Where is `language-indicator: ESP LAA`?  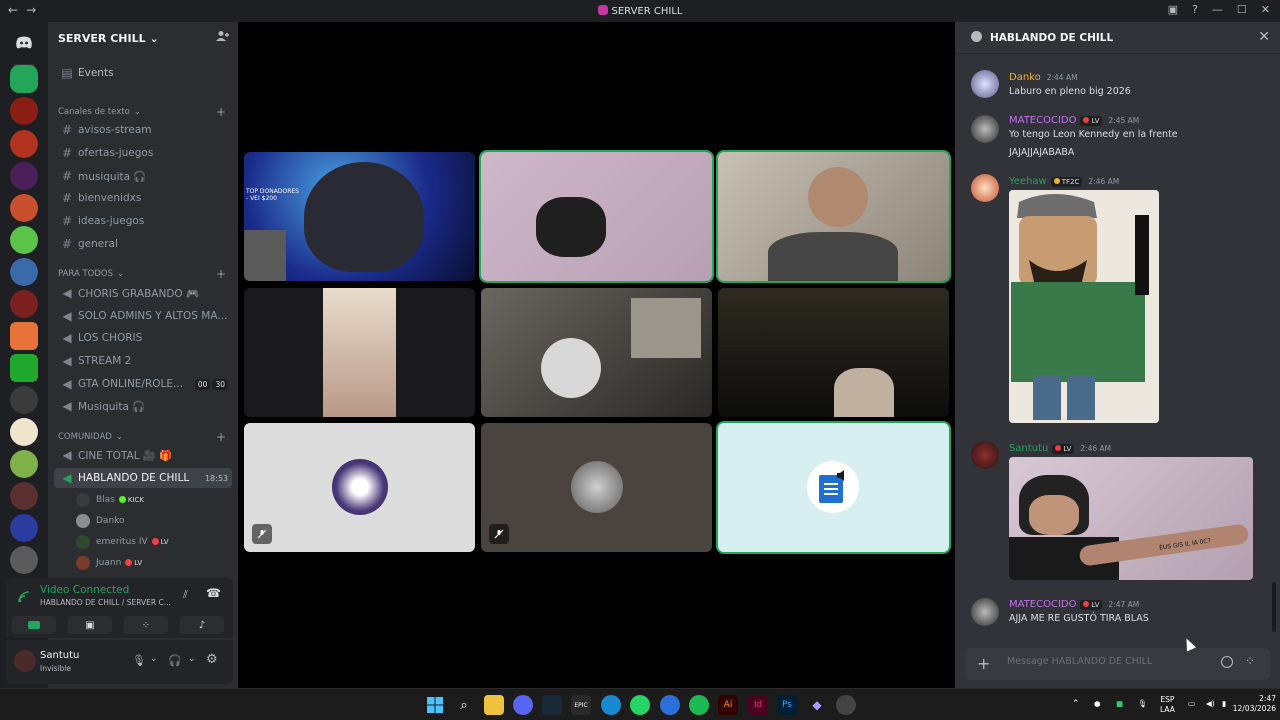 language-indicator: ESP LAA is located at coordinates (1167, 705).